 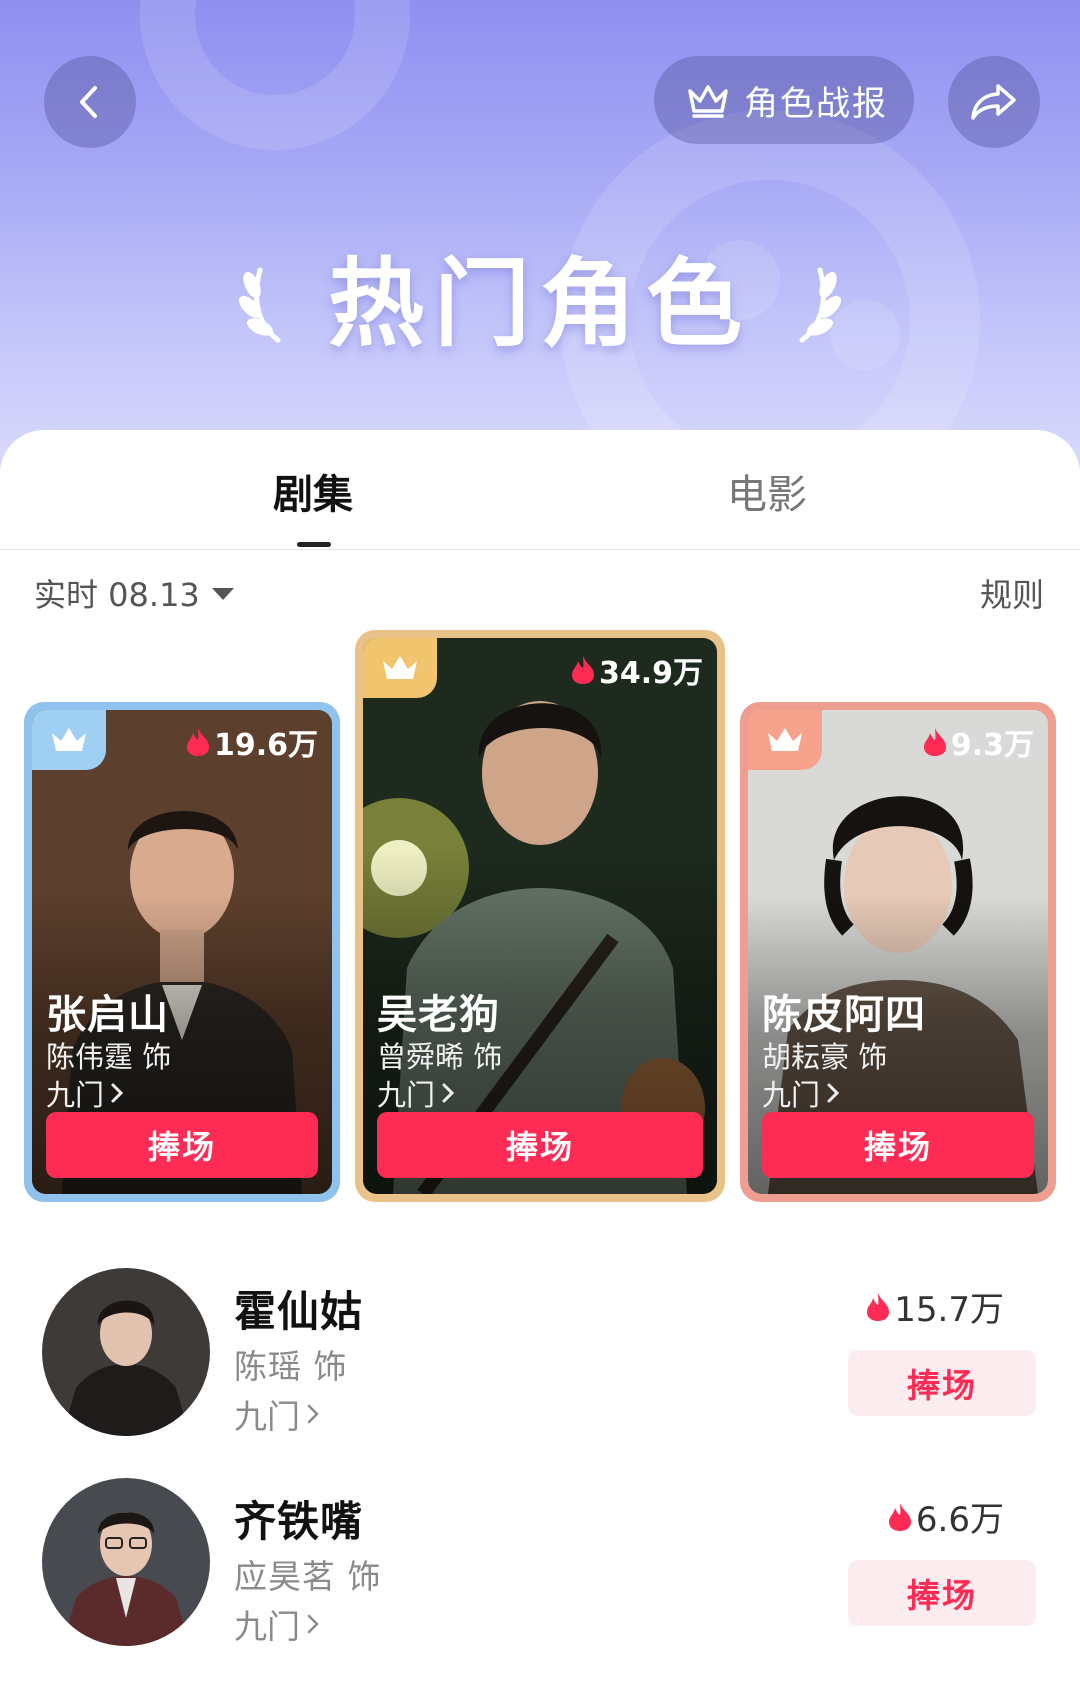 I want to click on share-button, so click(x=994, y=102).